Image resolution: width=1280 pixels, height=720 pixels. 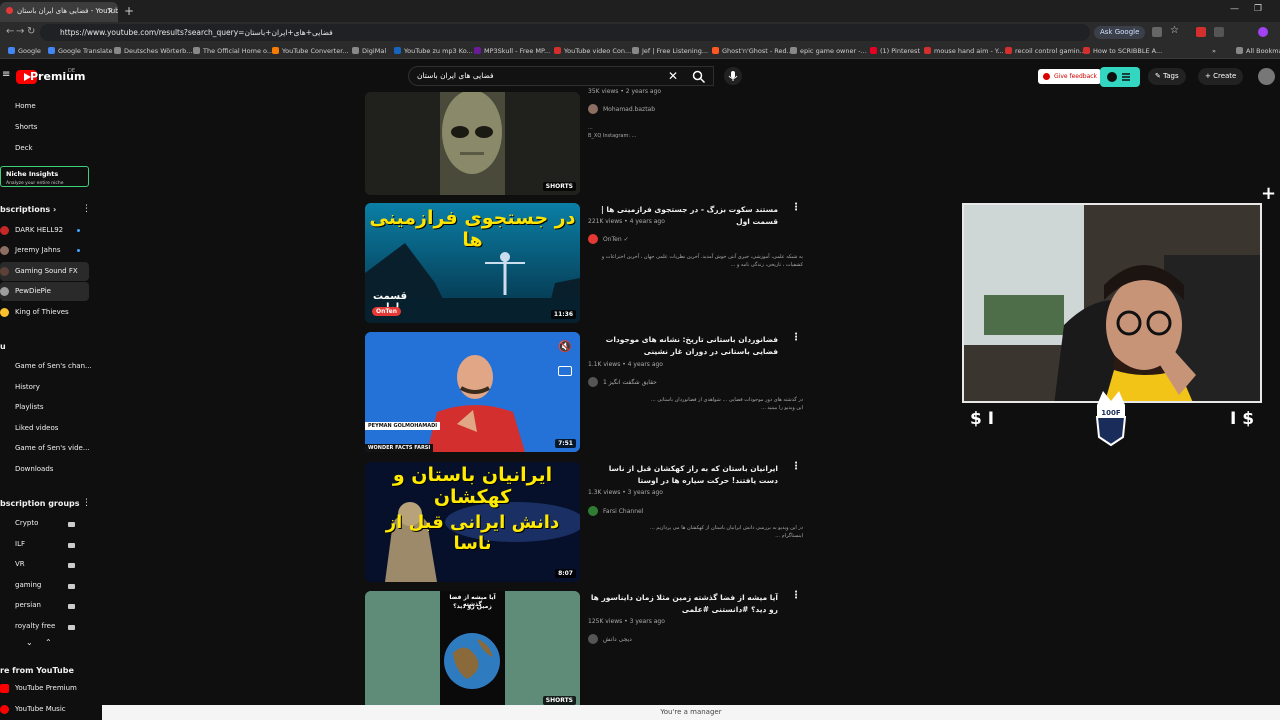 I want to click on bookmark-item: DigiMal, so click(x=369, y=51).